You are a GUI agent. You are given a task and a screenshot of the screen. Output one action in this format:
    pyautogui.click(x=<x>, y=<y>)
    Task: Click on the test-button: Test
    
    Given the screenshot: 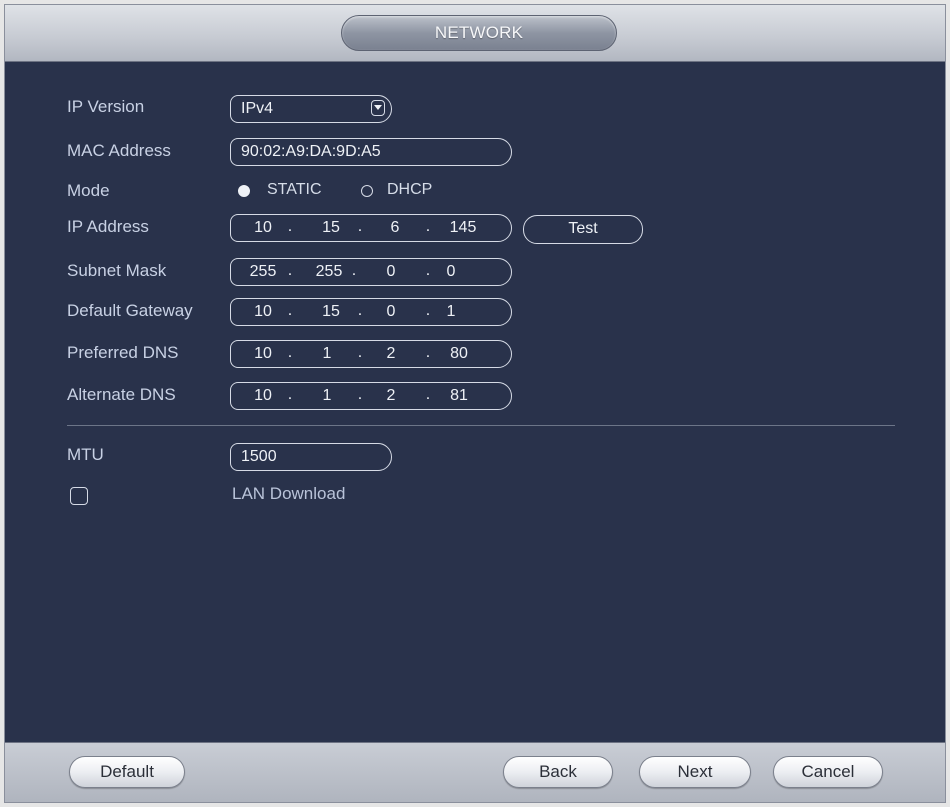 What is the action you would take?
    pyautogui.click(x=583, y=229)
    